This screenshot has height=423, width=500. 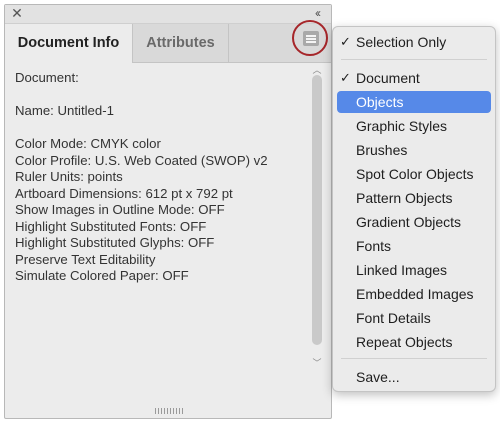 What do you see at coordinates (374, 246) in the screenshot?
I see `menu-item-label: Fonts` at bounding box center [374, 246].